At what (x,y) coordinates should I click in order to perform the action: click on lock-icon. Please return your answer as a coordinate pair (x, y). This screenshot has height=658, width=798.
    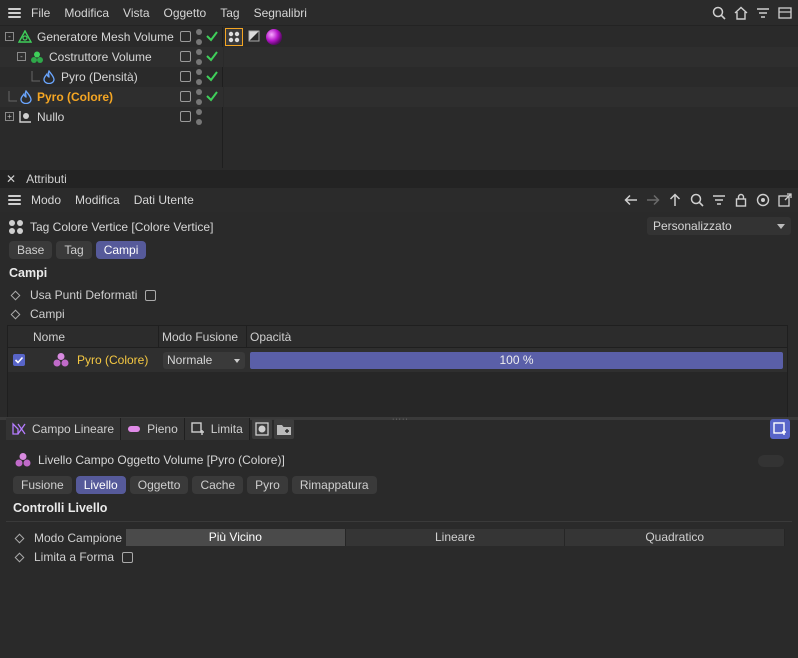
    Looking at the image, I should click on (741, 200).